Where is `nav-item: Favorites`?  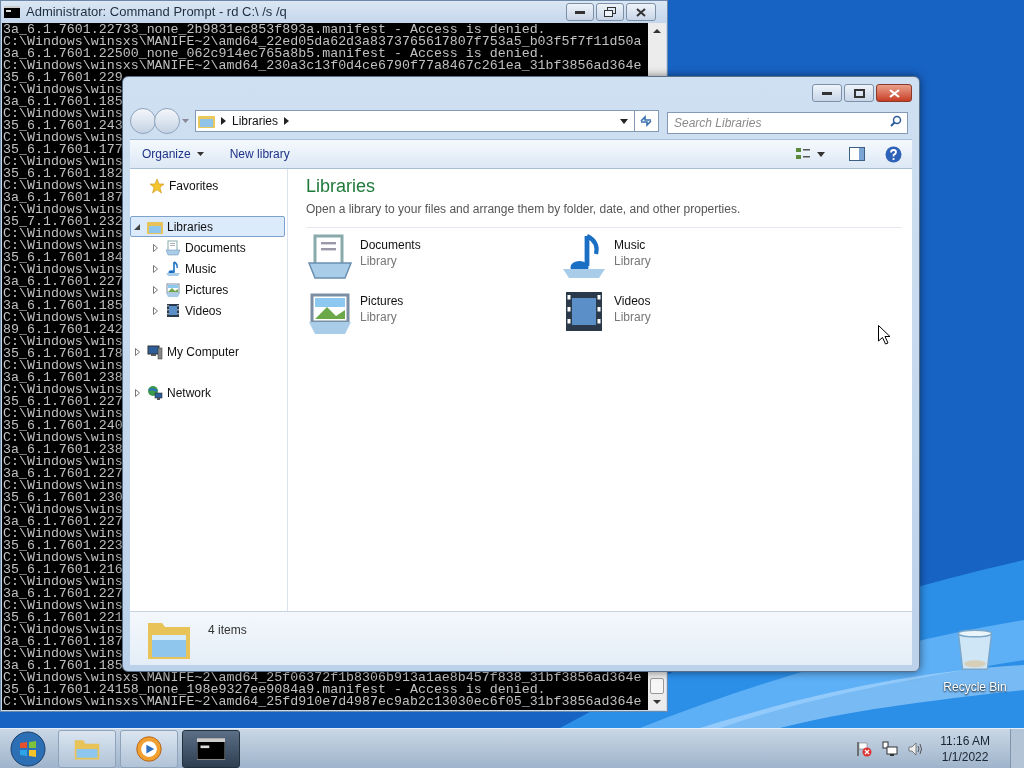
nav-item: Favorites is located at coordinates (208, 185).